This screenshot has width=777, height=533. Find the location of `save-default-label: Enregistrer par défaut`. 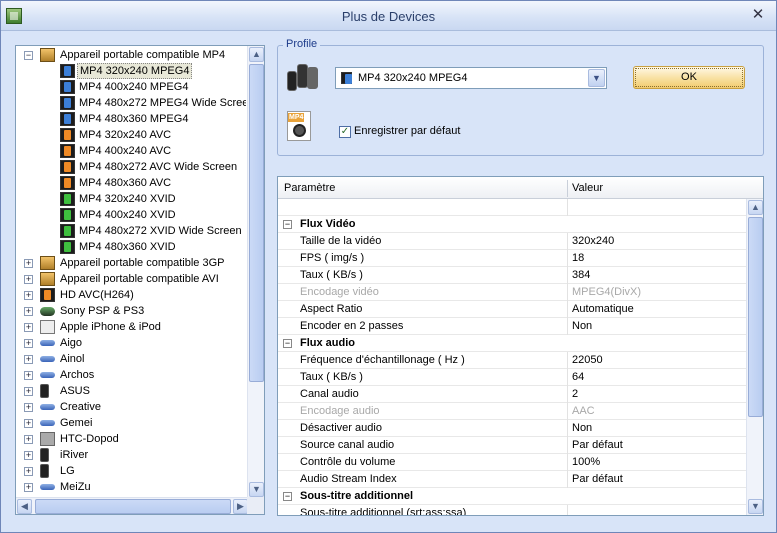

save-default-label: Enregistrer par défaut is located at coordinates (407, 131).